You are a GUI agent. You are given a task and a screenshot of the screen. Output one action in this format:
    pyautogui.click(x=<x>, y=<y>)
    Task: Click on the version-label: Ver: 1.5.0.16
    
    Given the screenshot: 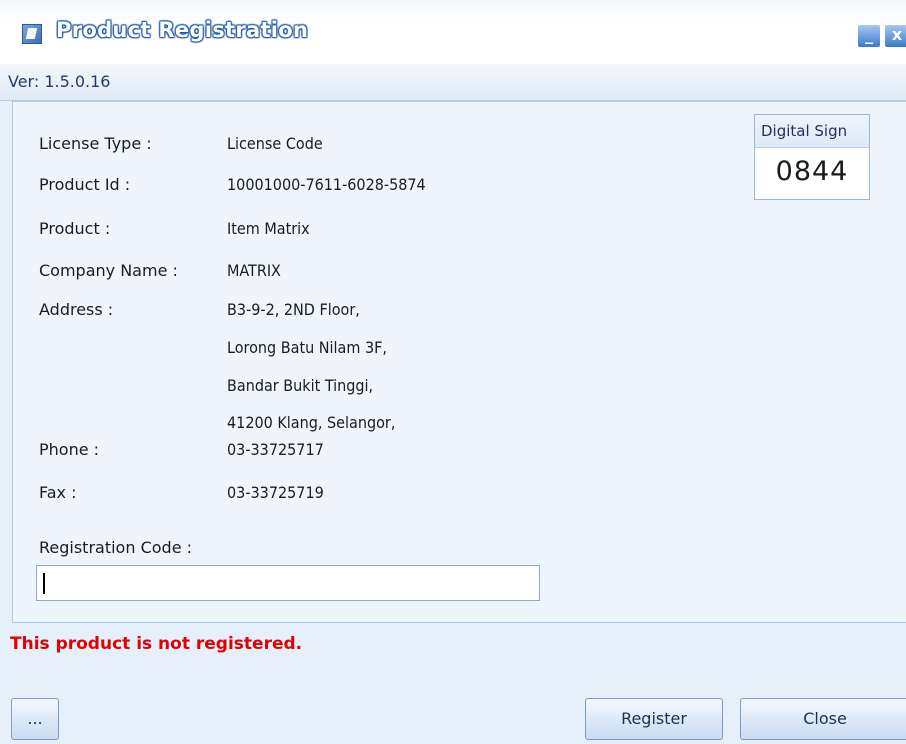 What is the action you would take?
    pyautogui.click(x=59, y=81)
    